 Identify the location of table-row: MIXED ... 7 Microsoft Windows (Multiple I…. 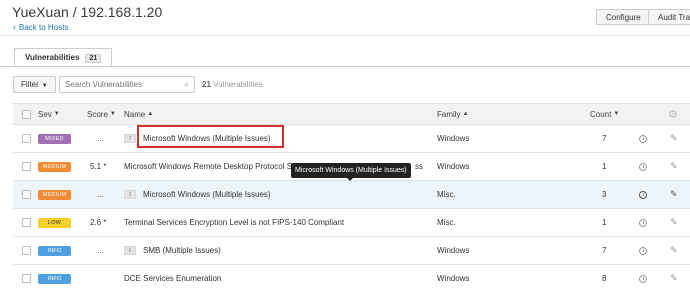
(351, 139).